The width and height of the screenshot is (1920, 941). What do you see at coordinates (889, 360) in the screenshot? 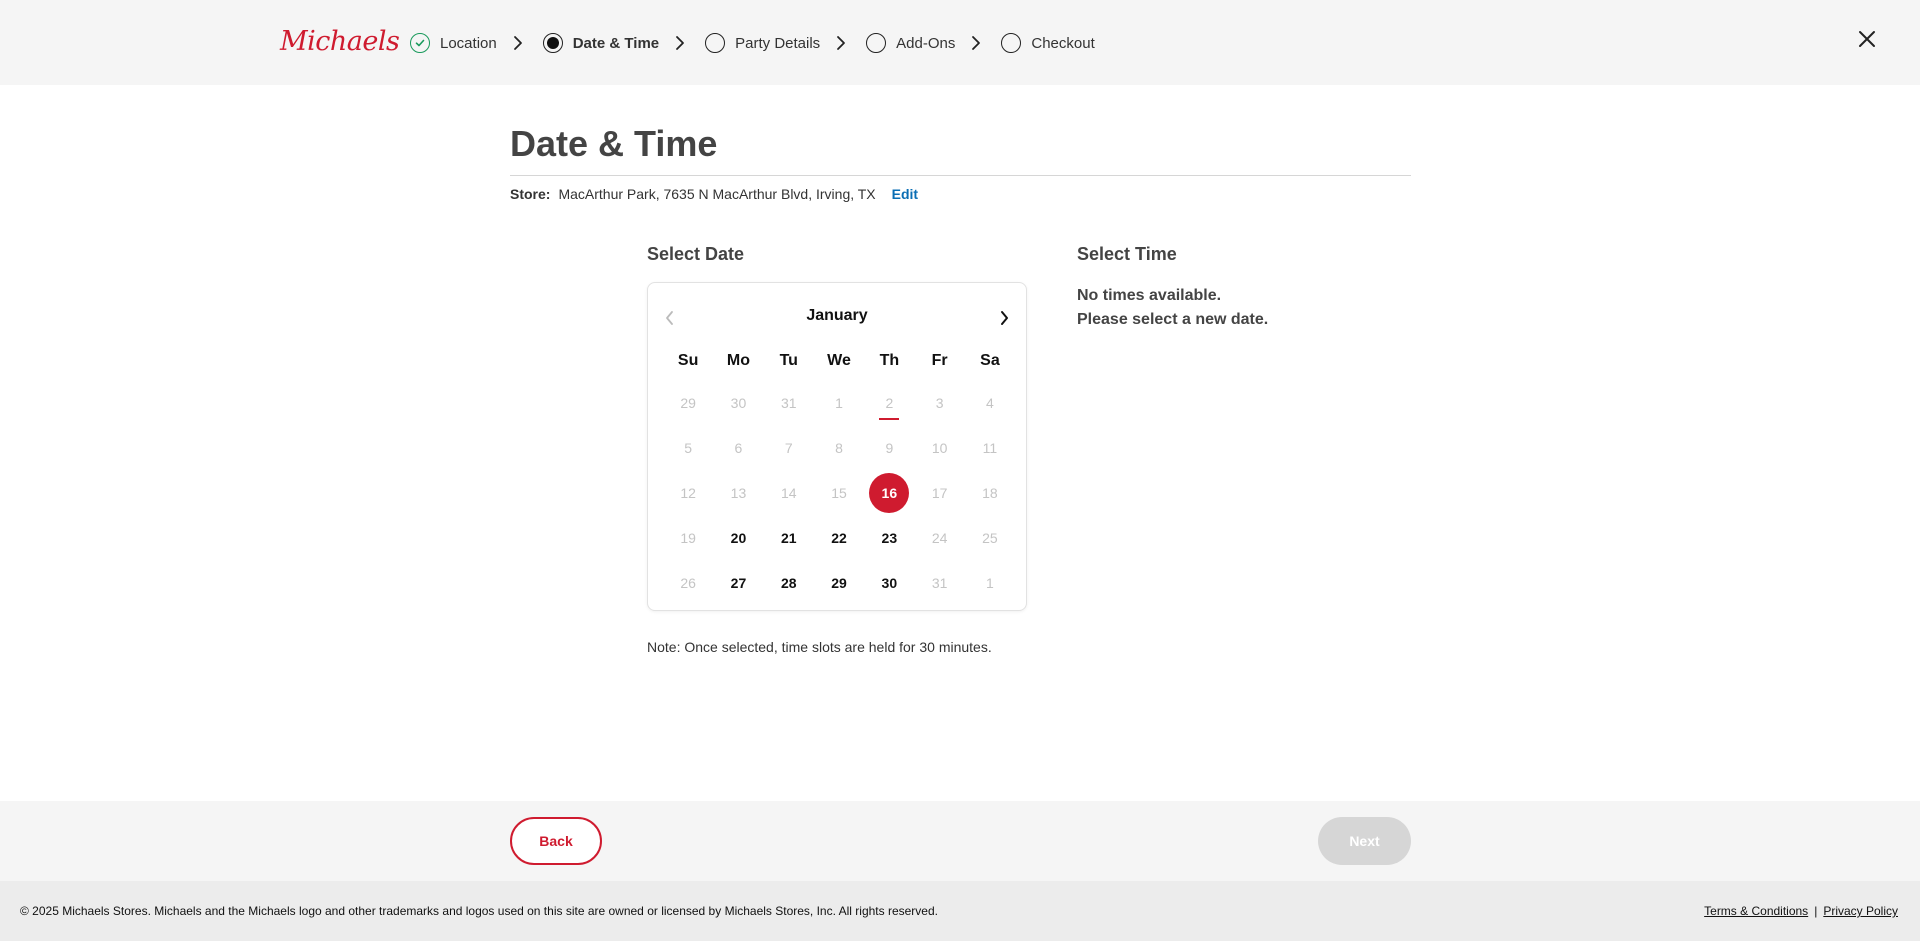
I see `weekday-header: Th` at bounding box center [889, 360].